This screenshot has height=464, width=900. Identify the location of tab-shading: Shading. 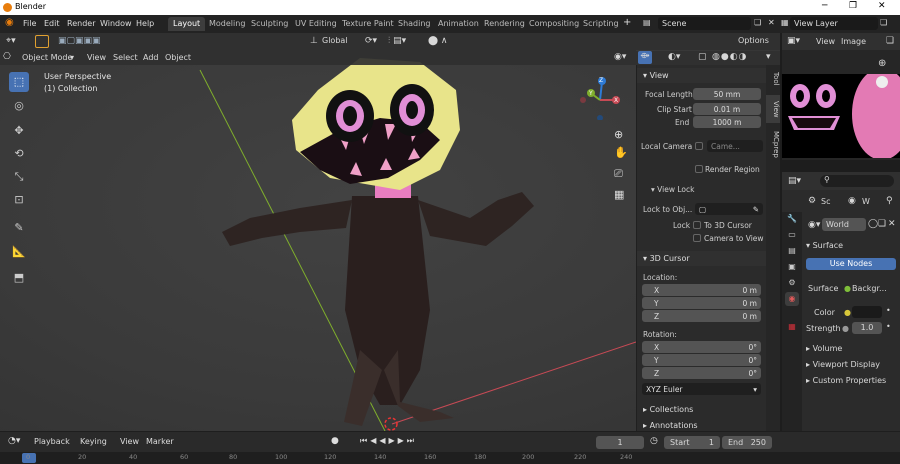
(414, 24).